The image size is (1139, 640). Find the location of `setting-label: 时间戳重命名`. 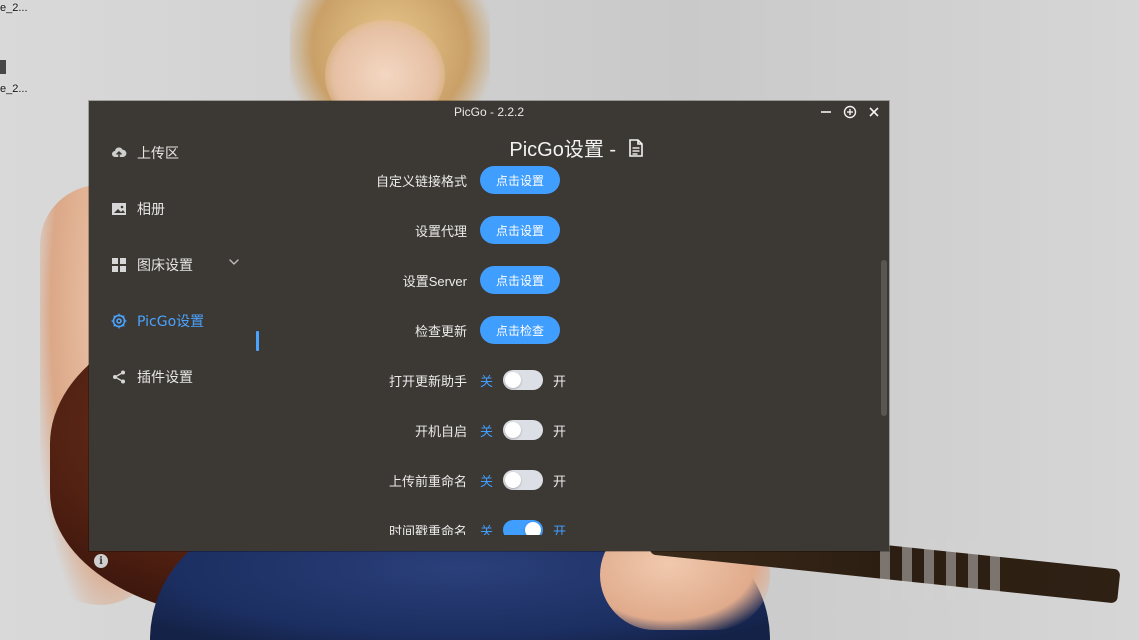

setting-label: 时间戳重命名 is located at coordinates (427, 531).